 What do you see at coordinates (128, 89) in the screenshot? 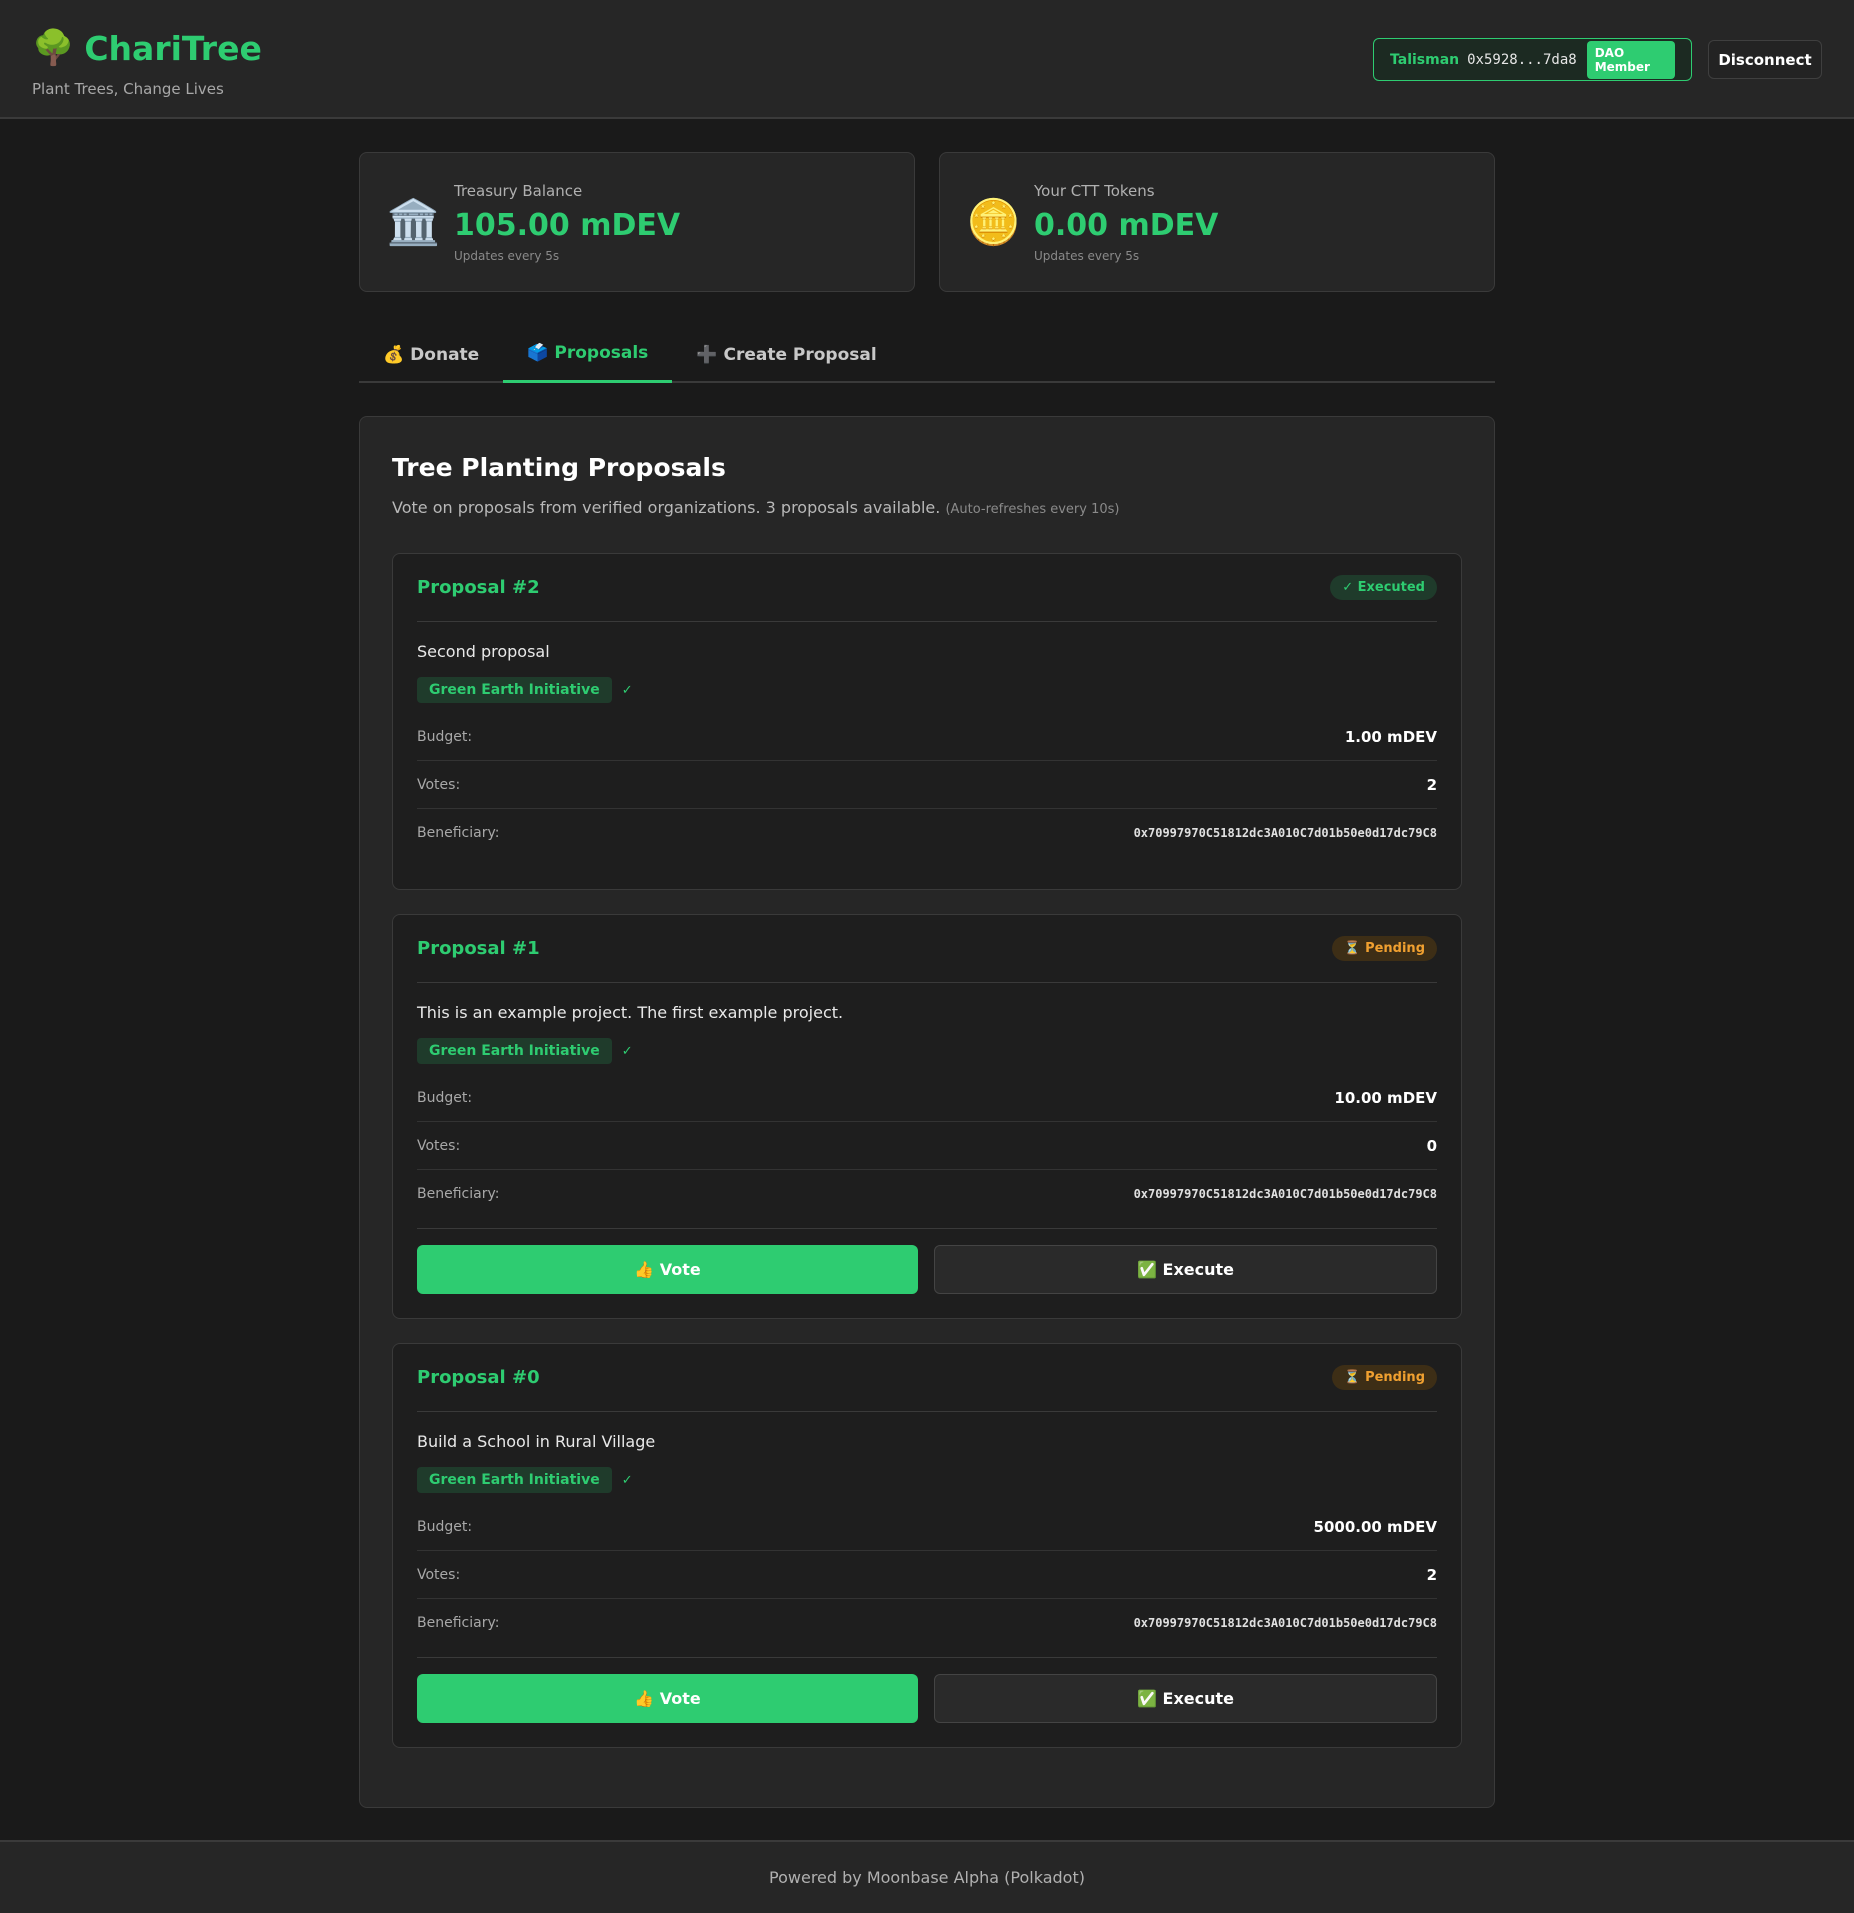
I see `app-subtitle: Plant Trees, Change Lives` at bounding box center [128, 89].